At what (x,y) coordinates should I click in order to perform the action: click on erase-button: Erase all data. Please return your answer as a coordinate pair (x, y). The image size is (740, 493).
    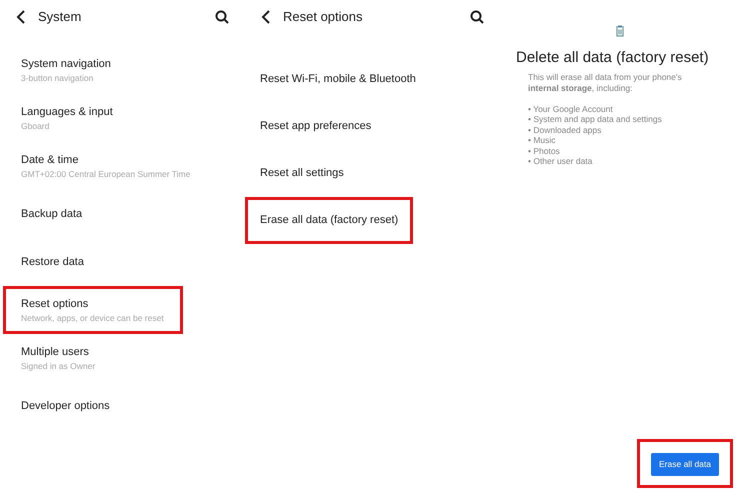
    Looking at the image, I should click on (685, 464).